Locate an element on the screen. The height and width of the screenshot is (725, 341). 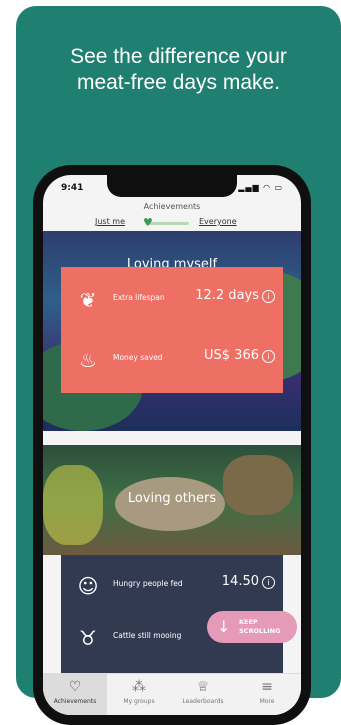
headline-line-1: See the difference your is located at coordinates (178, 56).